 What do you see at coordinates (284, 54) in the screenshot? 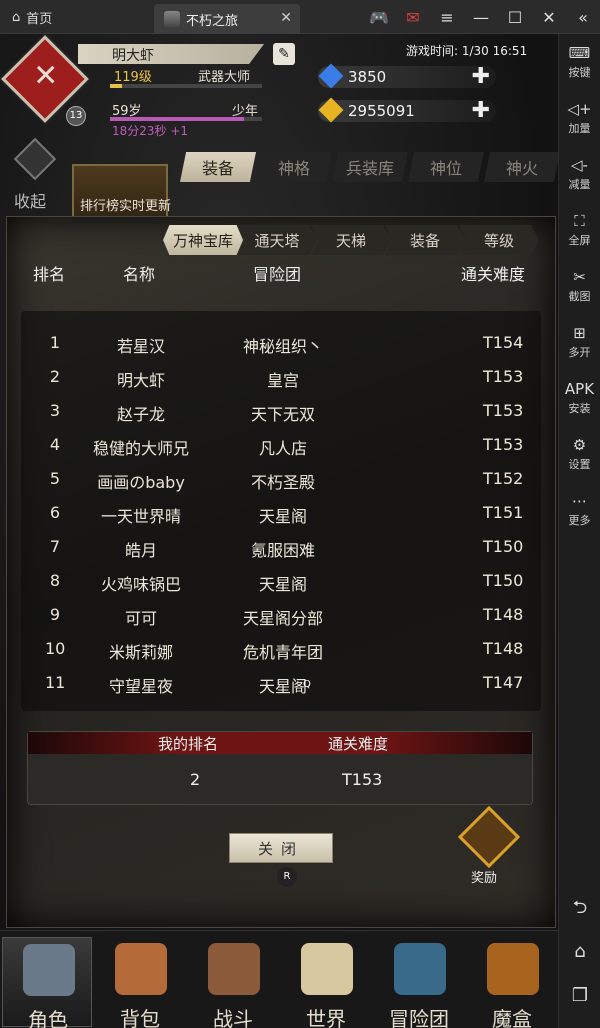
I see `edit-icon: ✎` at bounding box center [284, 54].